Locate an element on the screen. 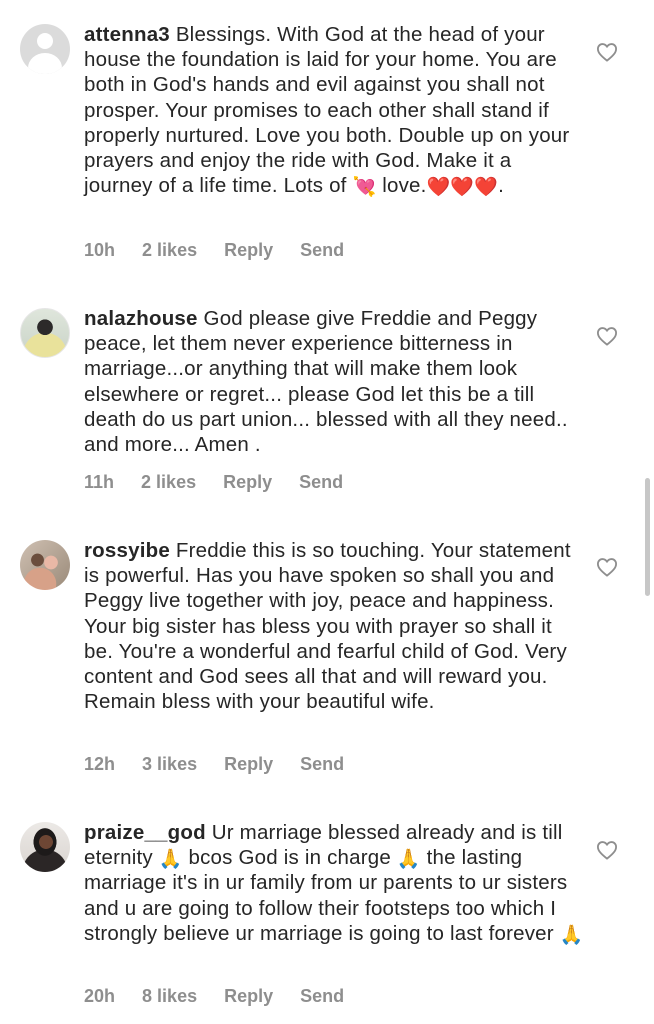  comment-meta: 11h 2 likes Reply Send is located at coordinates (224, 482).